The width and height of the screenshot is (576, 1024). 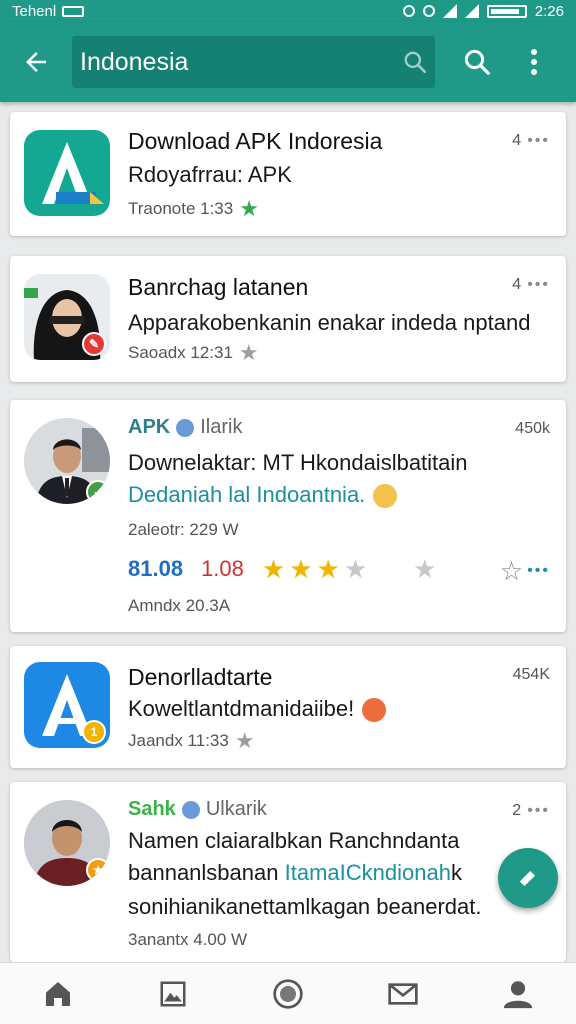 I want to click on signal-icon, so click(x=471, y=11).